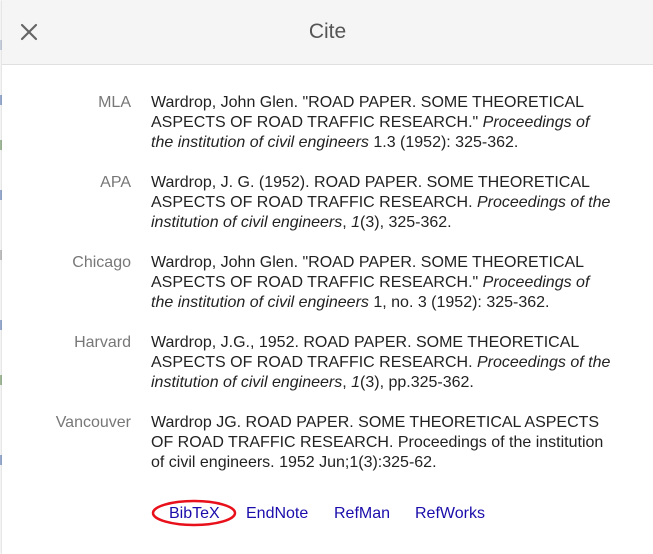 The width and height of the screenshot is (653, 554). Describe the element at coordinates (417, 382) in the screenshot. I see `citation-text-part: (3), pp.325-362.` at that location.